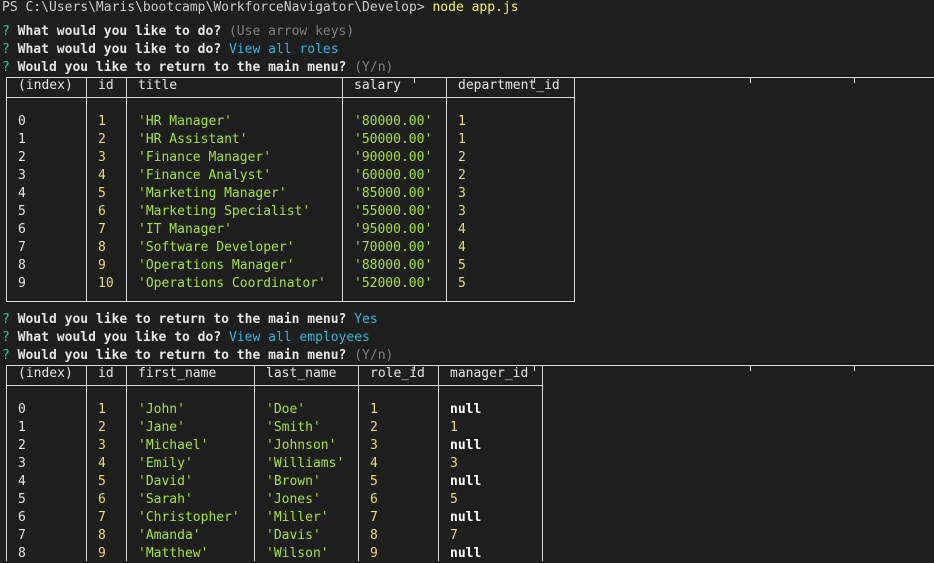 The image size is (934, 563). I want to click on roles-table-header-cell: (index), so click(45, 85).